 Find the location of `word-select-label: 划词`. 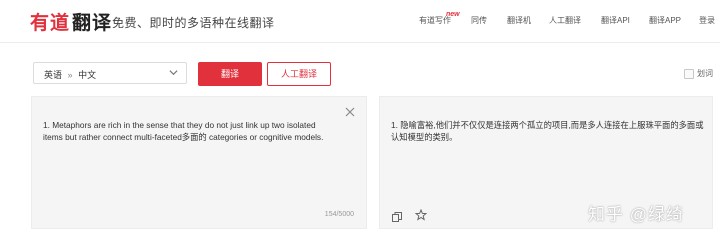

word-select-label: 划词 is located at coordinates (705, 73).